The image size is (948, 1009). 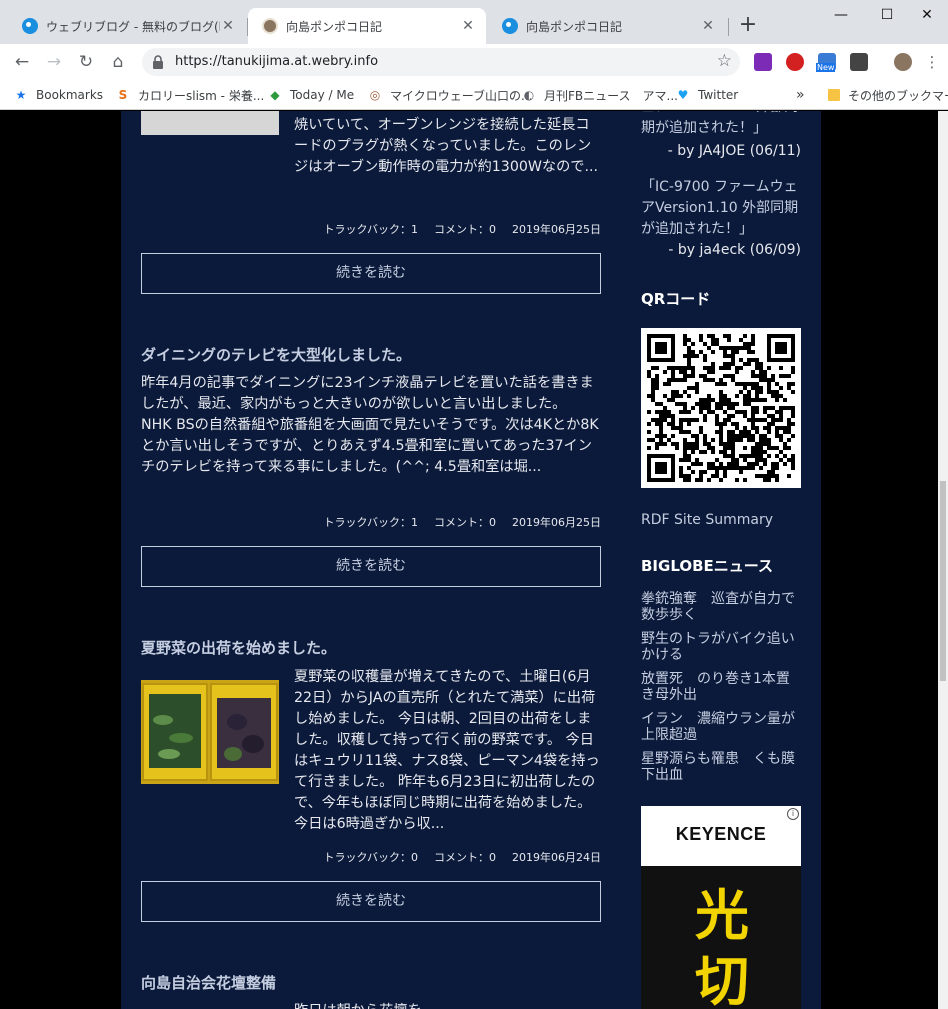 I want to click on qr-code-image, so click(x=721, y=408).